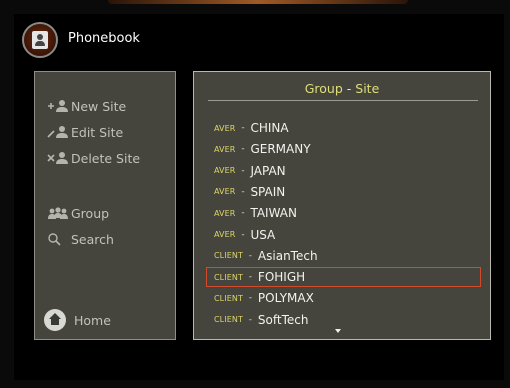 Image resolution: width=510 pixels, height=388 pixels. I want to click on list-header-site: Site, so click(367, 88).